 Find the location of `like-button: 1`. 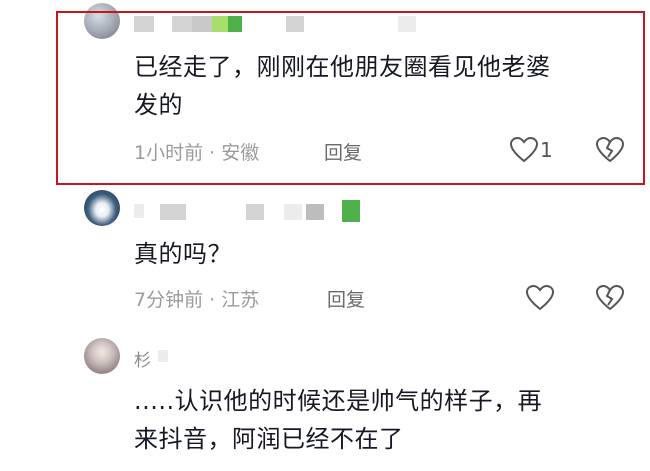

like-button: 1 is located at coordinates (531, 150).